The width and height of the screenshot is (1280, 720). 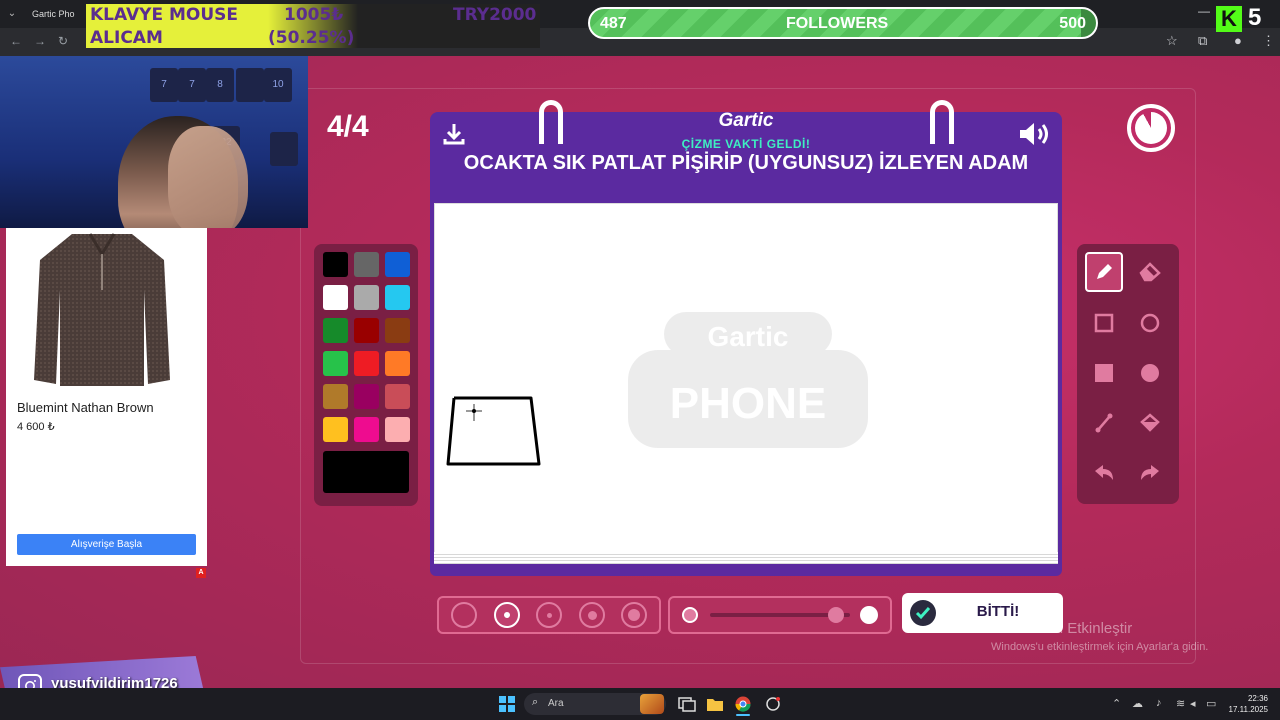 I want to click on kick-logo: K, so click(x=1229, y=19).